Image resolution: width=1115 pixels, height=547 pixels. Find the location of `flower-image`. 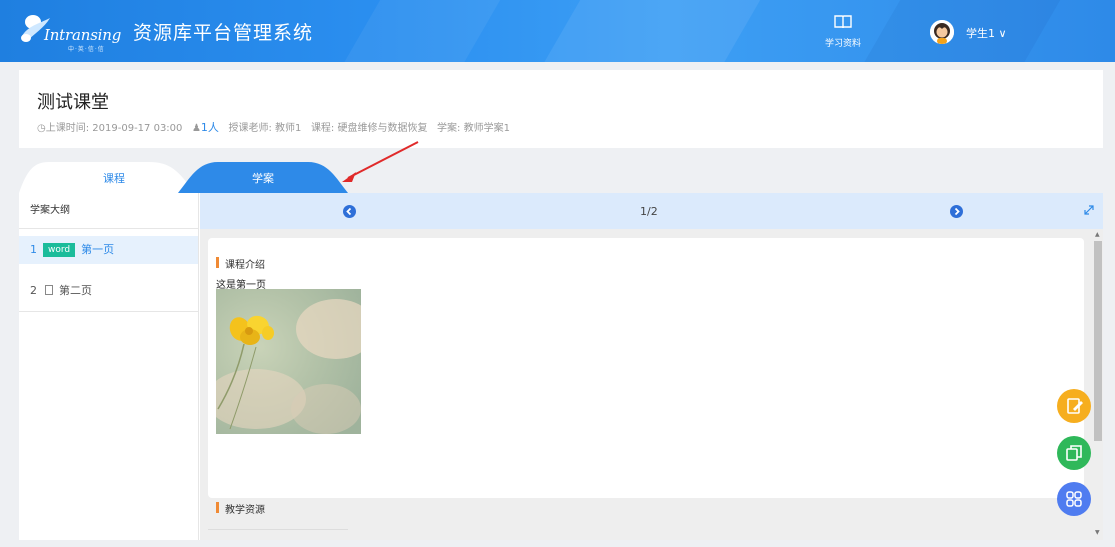

flower-image is located at coordinates (288, 361).